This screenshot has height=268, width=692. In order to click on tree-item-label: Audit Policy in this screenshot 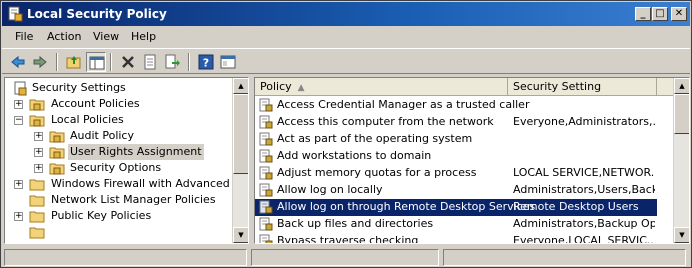, I will do `click(102, 135)`.